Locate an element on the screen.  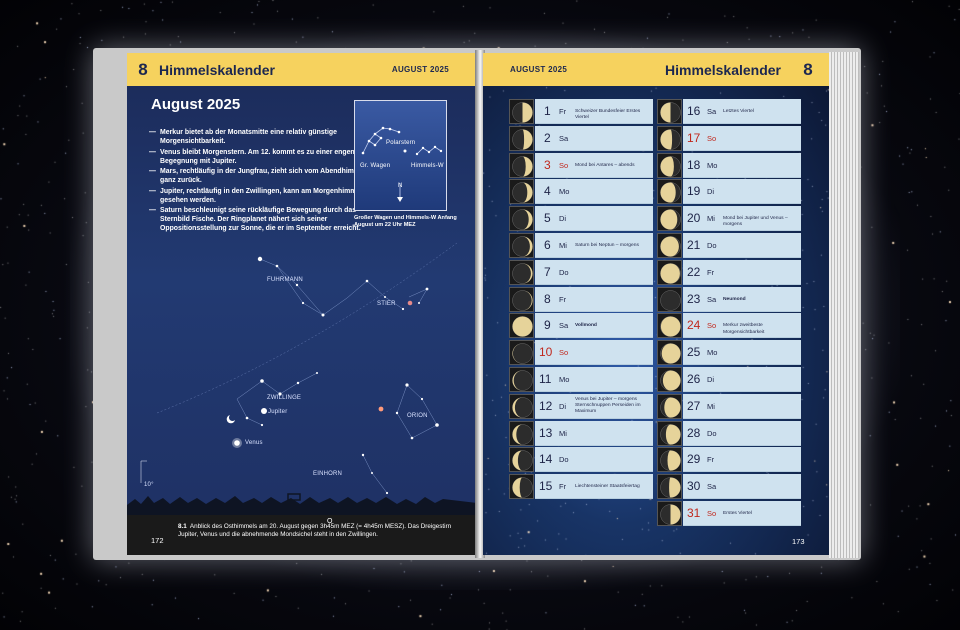
calendar-day-cell: 28 Do is located at coordinates (742, 433).